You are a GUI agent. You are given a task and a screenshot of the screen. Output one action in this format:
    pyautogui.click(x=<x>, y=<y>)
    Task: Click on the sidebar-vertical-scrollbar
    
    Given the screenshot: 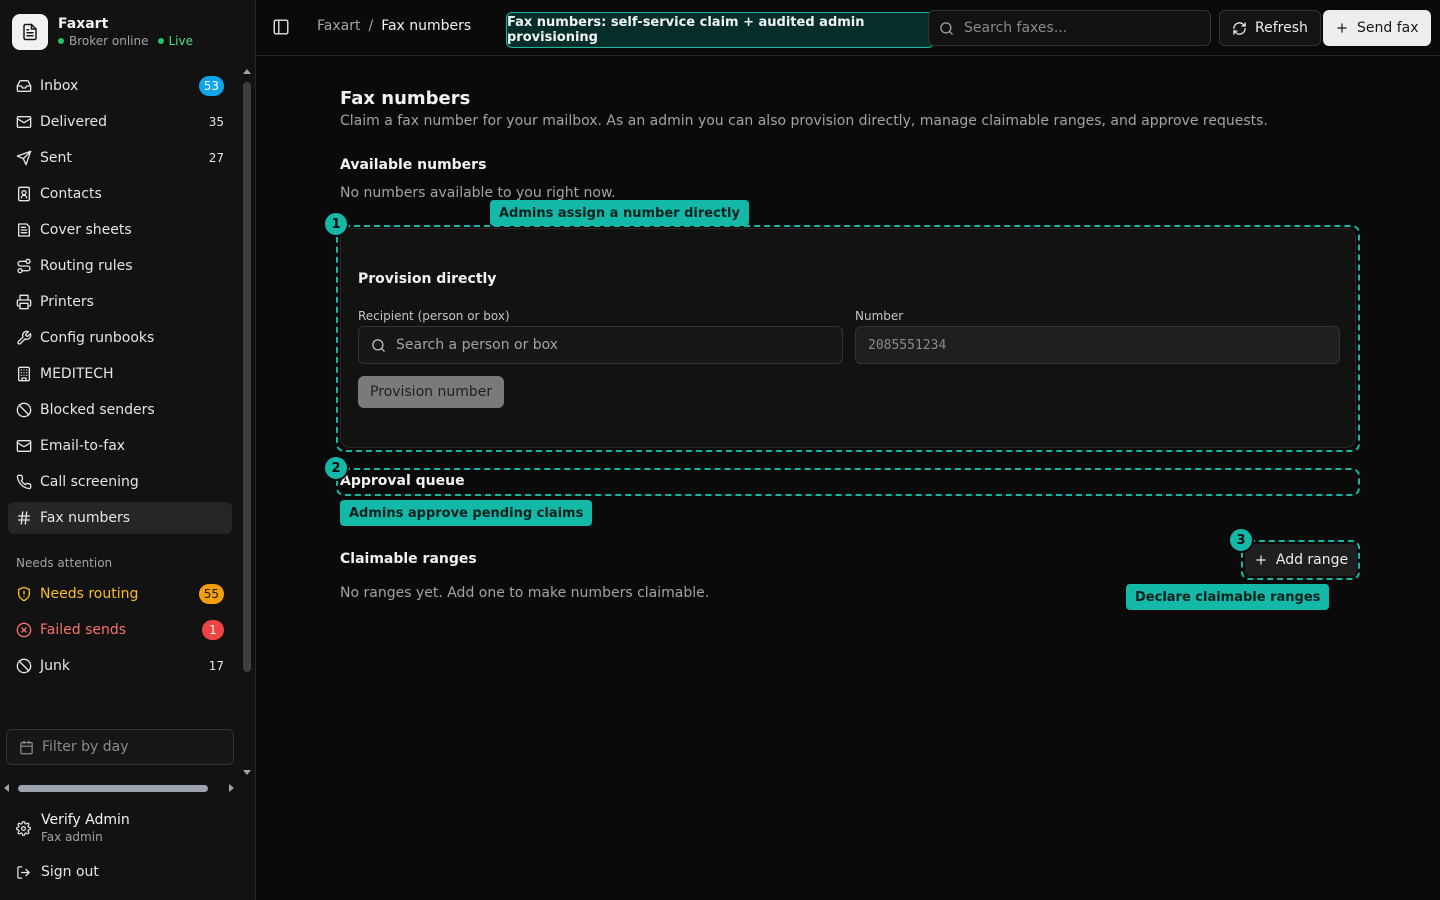 What is the action you would take?
    pyautogui.click(x=247, y=422)
    